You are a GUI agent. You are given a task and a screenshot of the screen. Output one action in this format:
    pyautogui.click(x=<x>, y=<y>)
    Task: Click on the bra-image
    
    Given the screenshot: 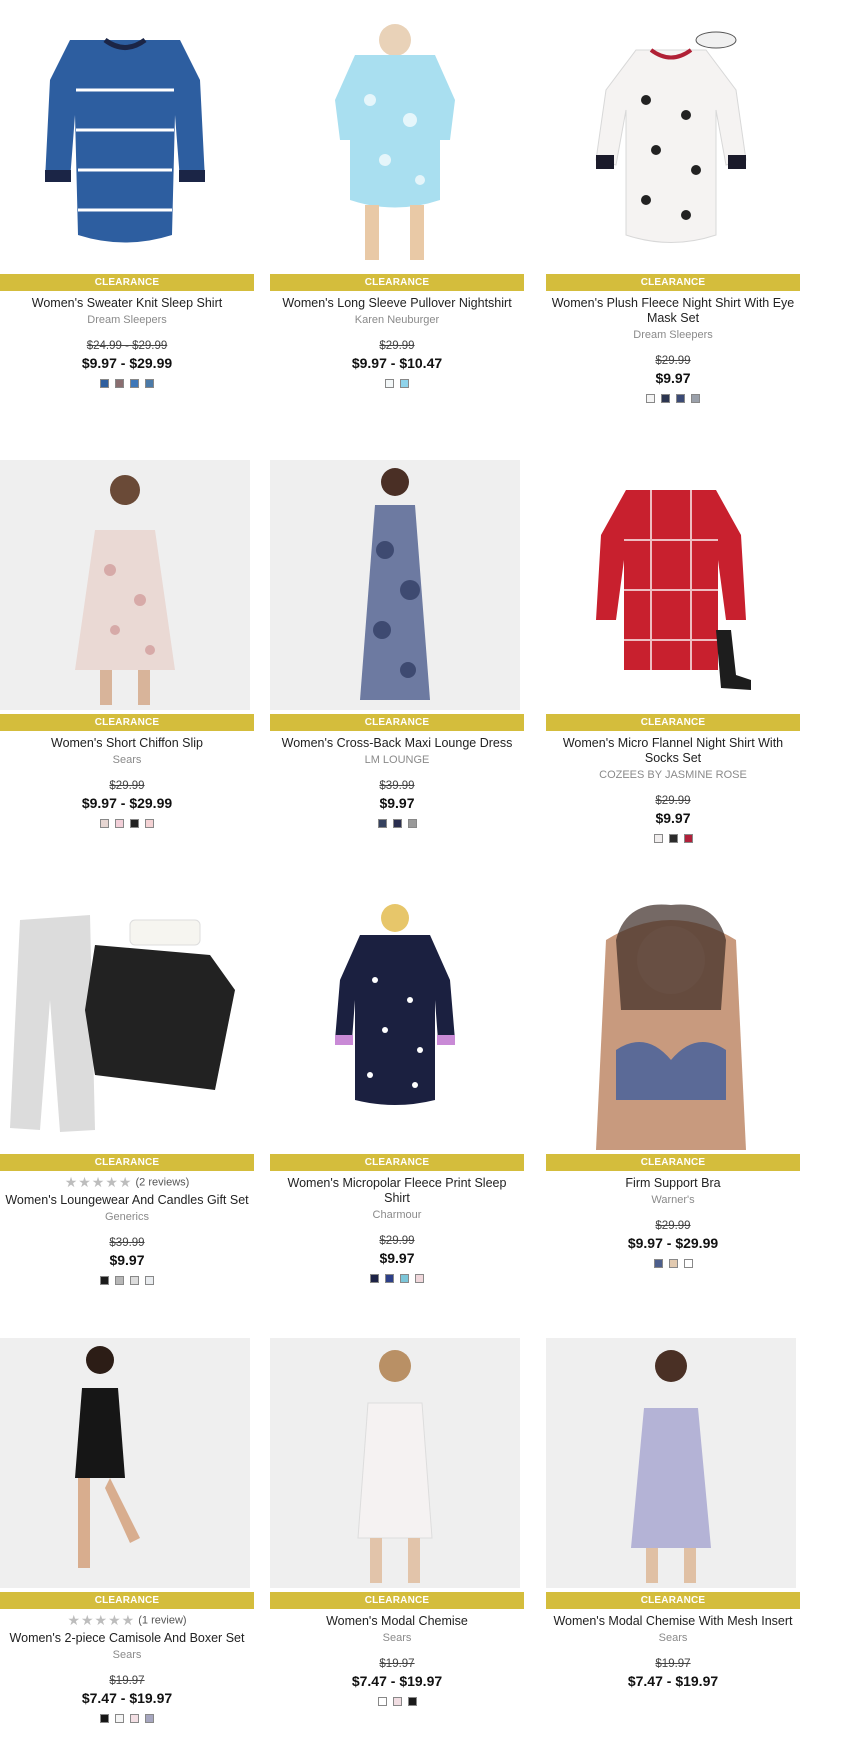 What is the action you would take?
    pyautogui.click(x=671, y=1027)
    